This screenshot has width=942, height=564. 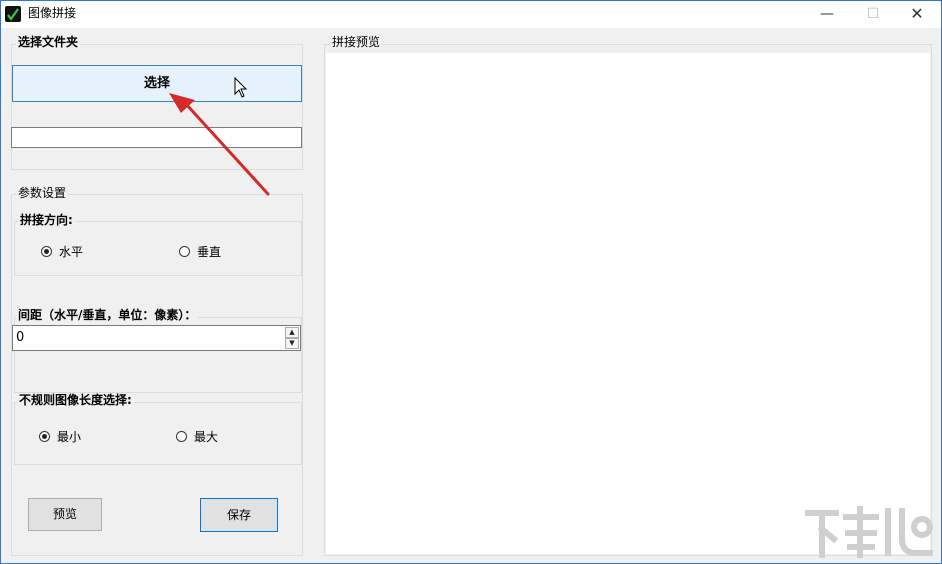 I want to click on params-group-label: 参数设置, so click(x=42, y=193).